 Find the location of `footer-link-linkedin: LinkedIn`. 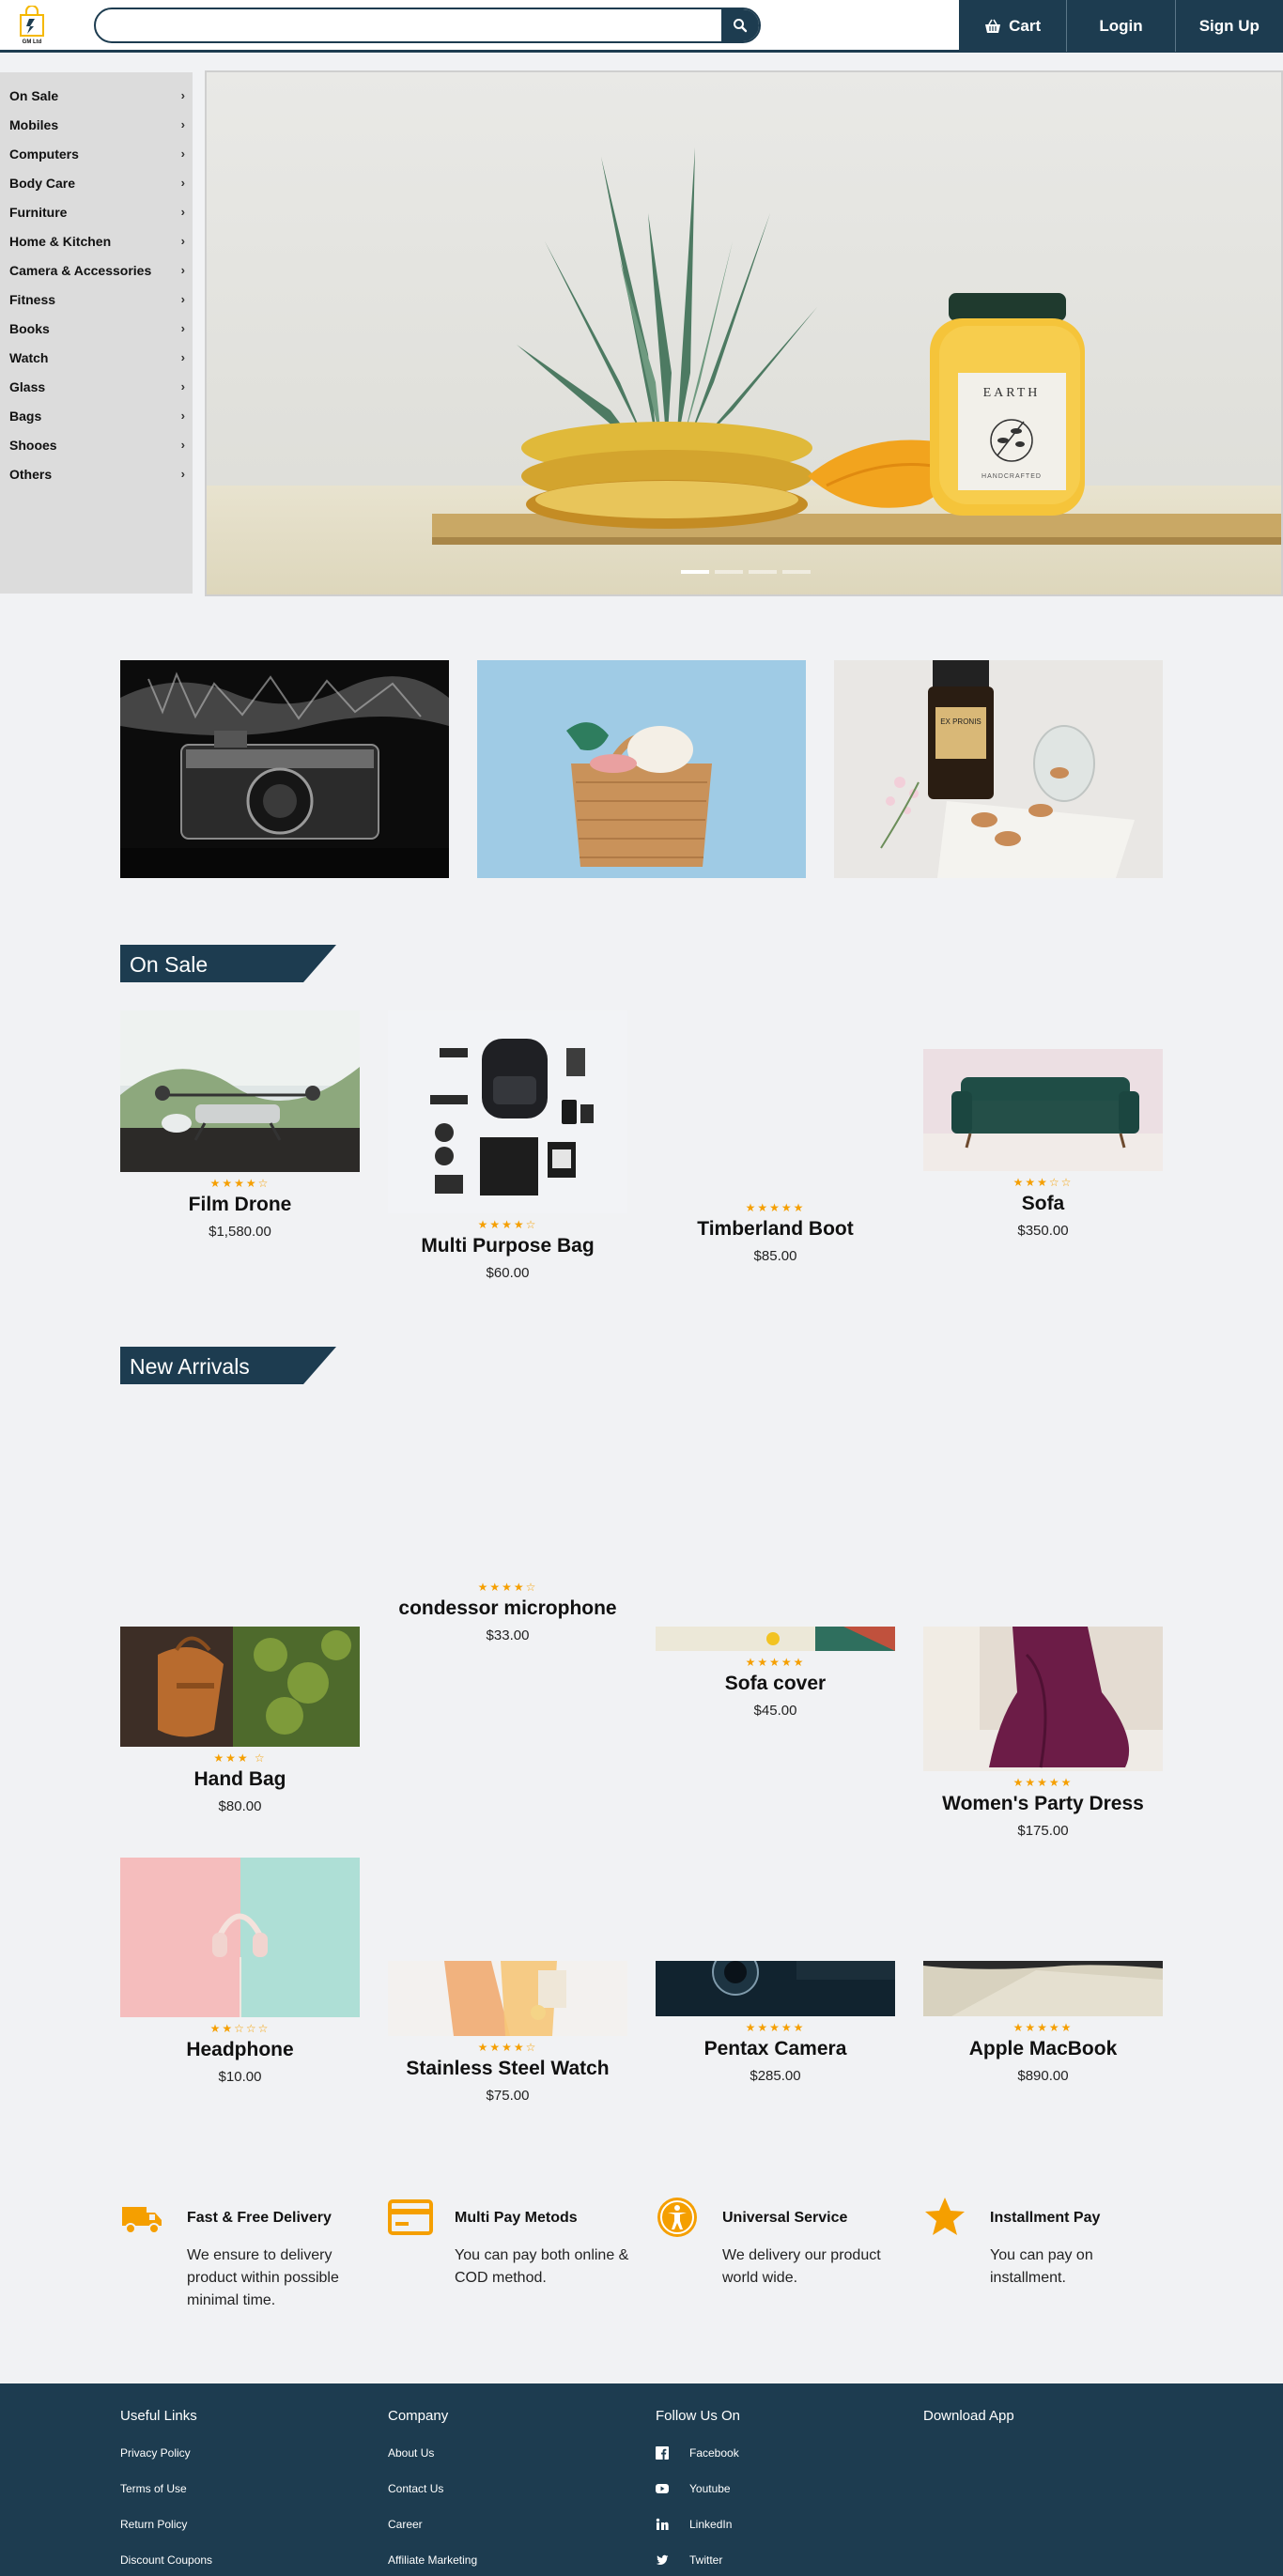

footer-link-linkedin: LinkedIn is located at coordinates (698, 2524).